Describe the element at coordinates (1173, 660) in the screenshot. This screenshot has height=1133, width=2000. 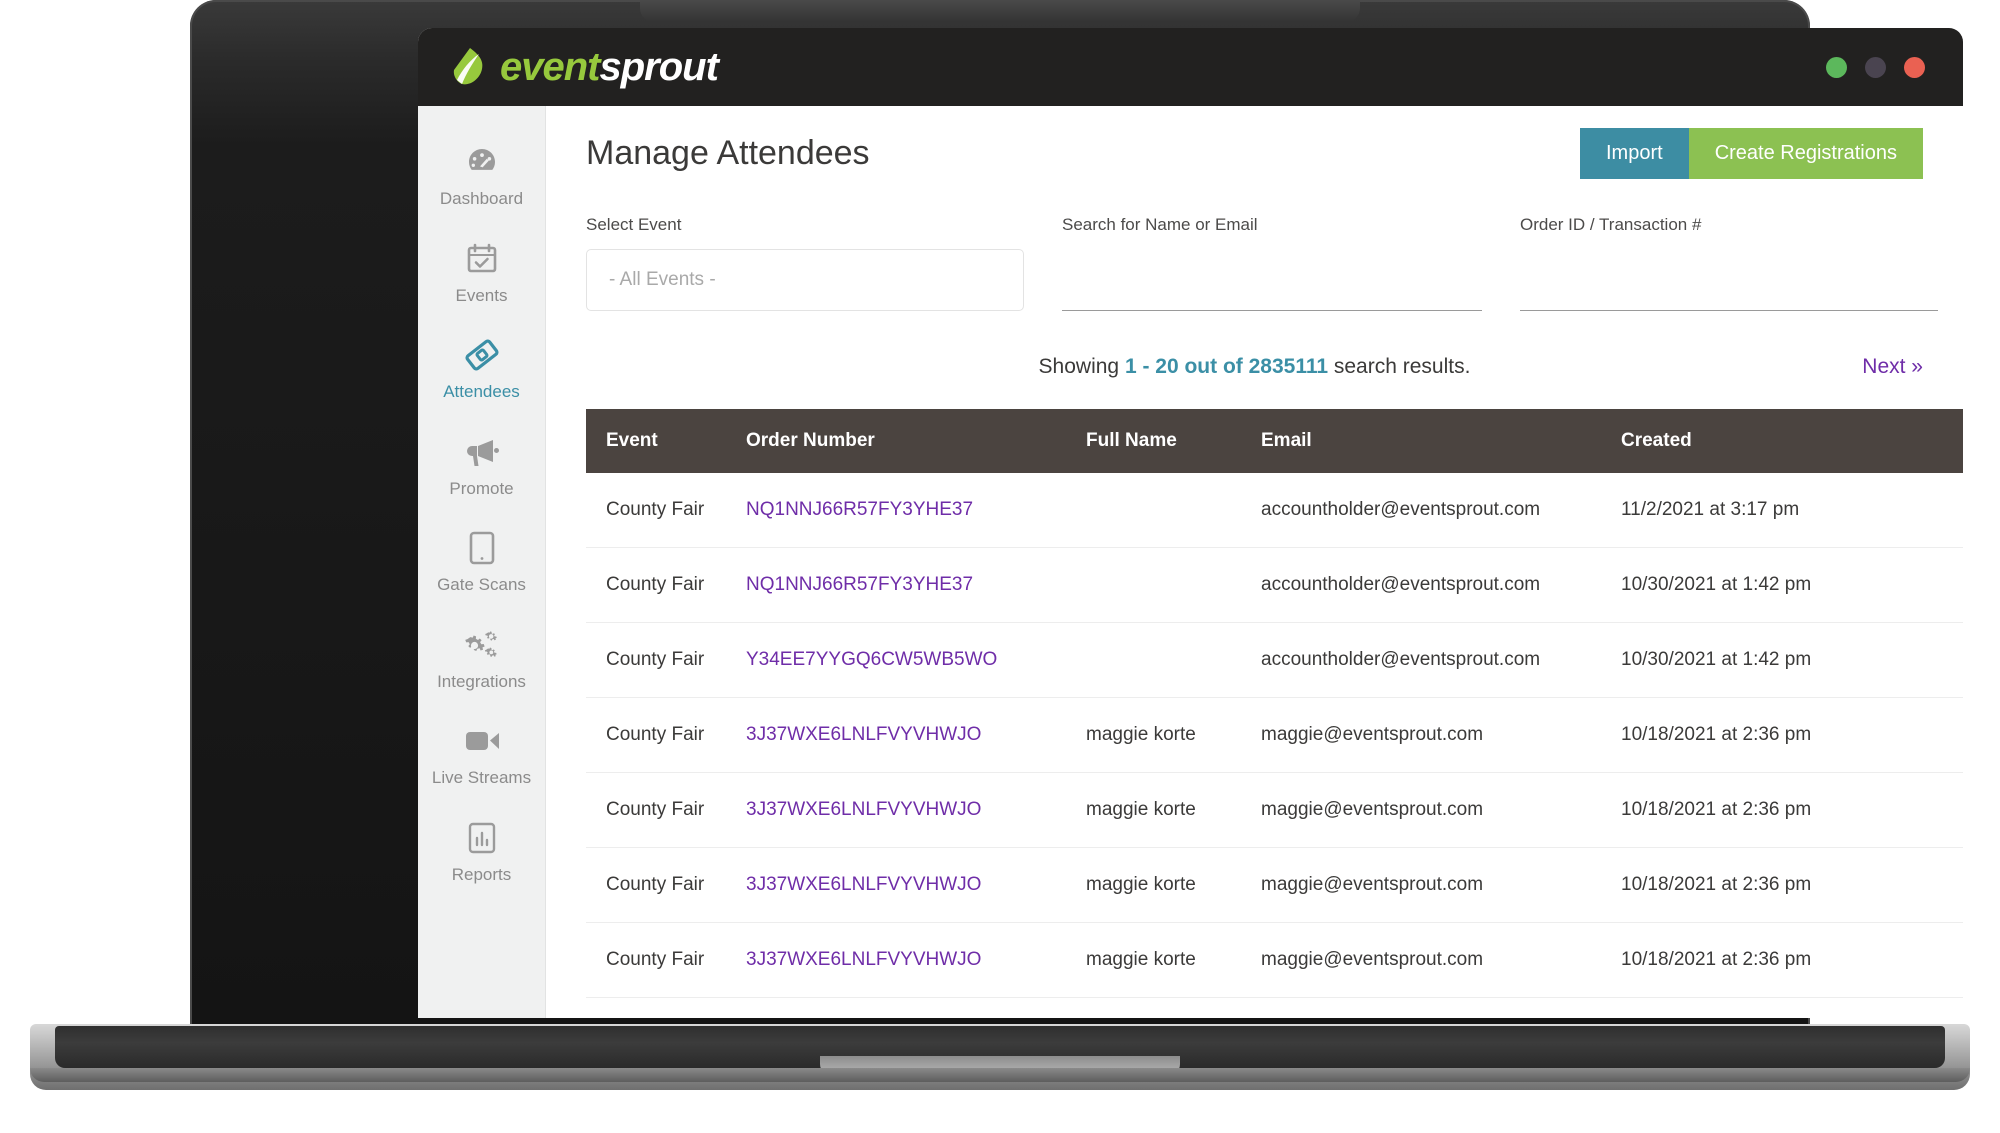
I see `cell-full-name` at that location.